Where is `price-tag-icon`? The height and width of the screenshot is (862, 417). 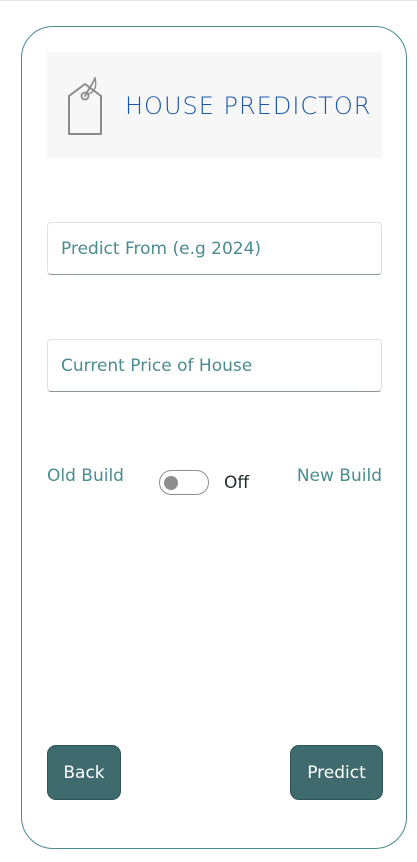 price-tag-icon is located at coordinates (85, 106).